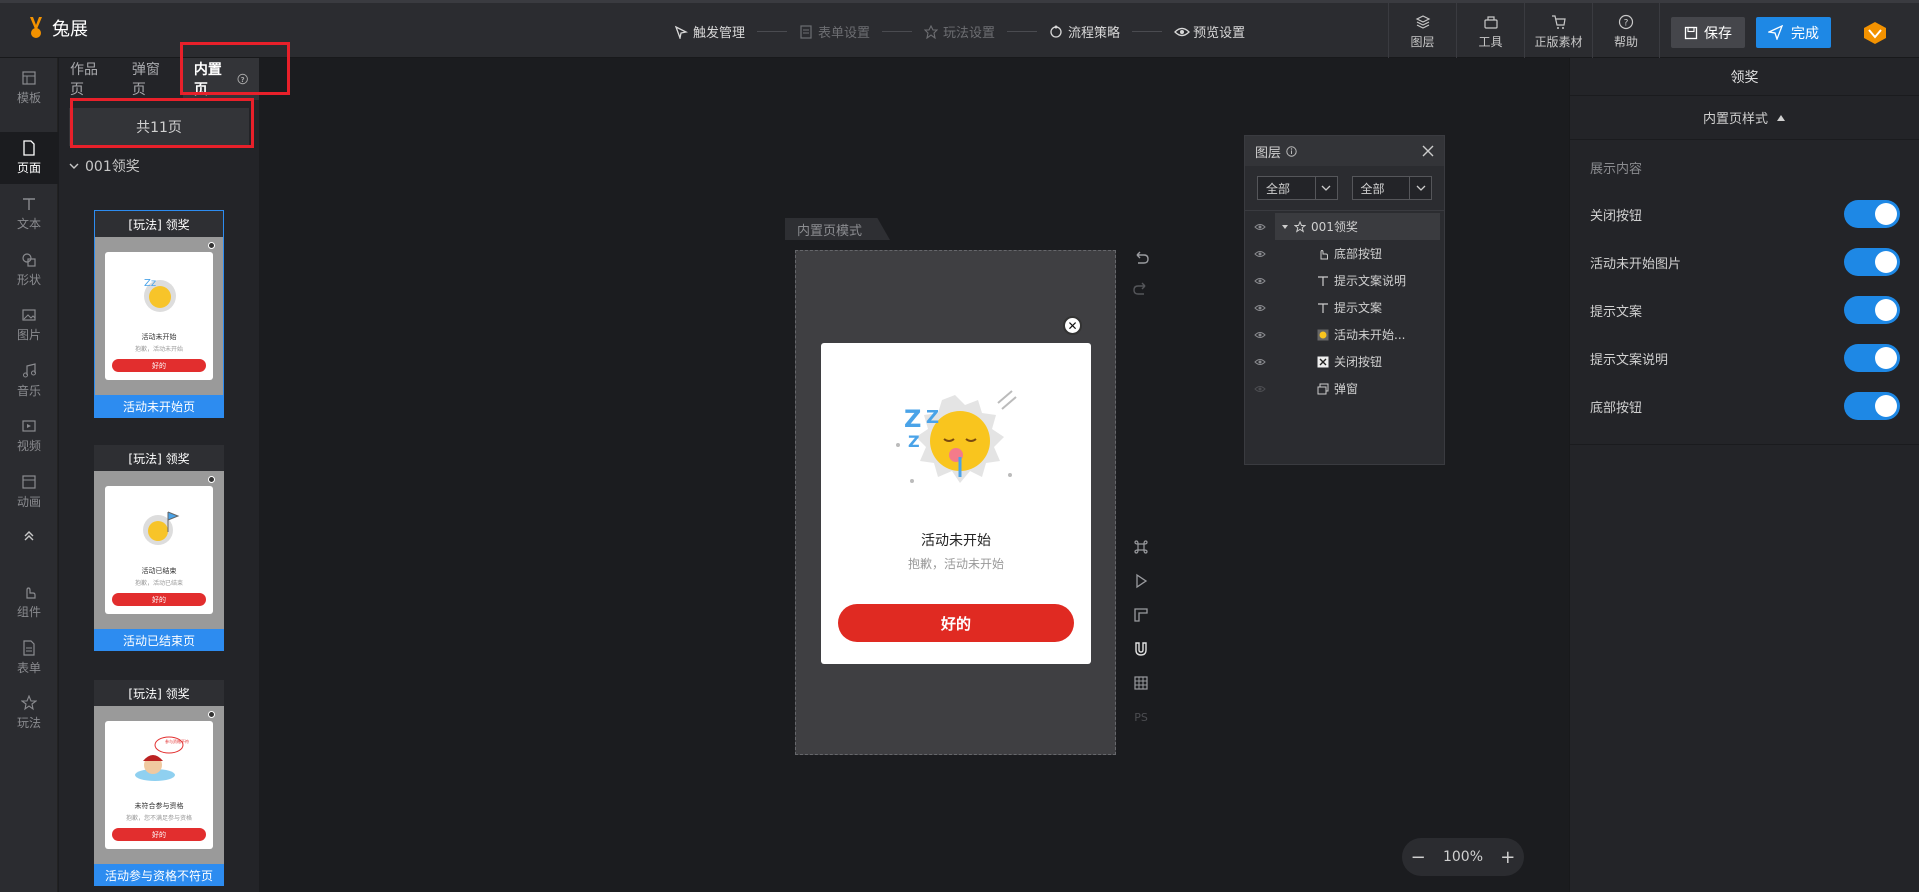  What do you see at coordinates (1793, 32) in the screenshot?
I see `done-button: 完成` at bounding box center [1793, 32].